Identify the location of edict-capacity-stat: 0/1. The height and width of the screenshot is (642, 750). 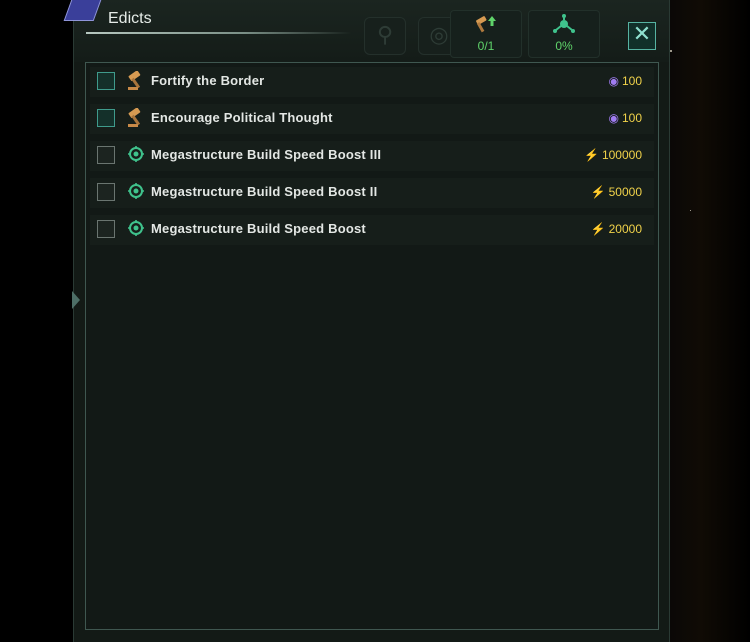
(486, 34).